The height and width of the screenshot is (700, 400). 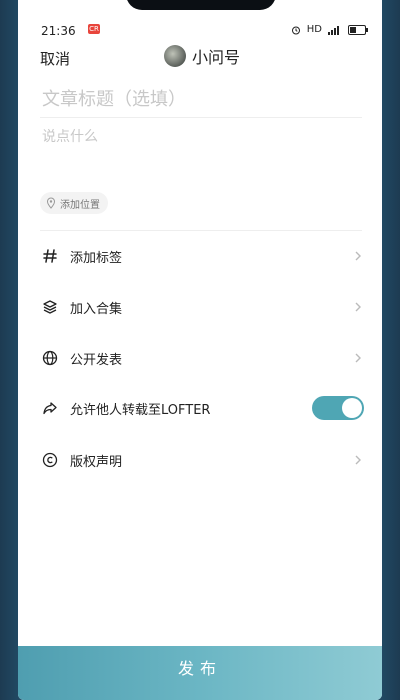 What do you see at coordinates (80, 205) in the screenshot?
I see `location-label: 添加位置` at bounding box center [80, 205].